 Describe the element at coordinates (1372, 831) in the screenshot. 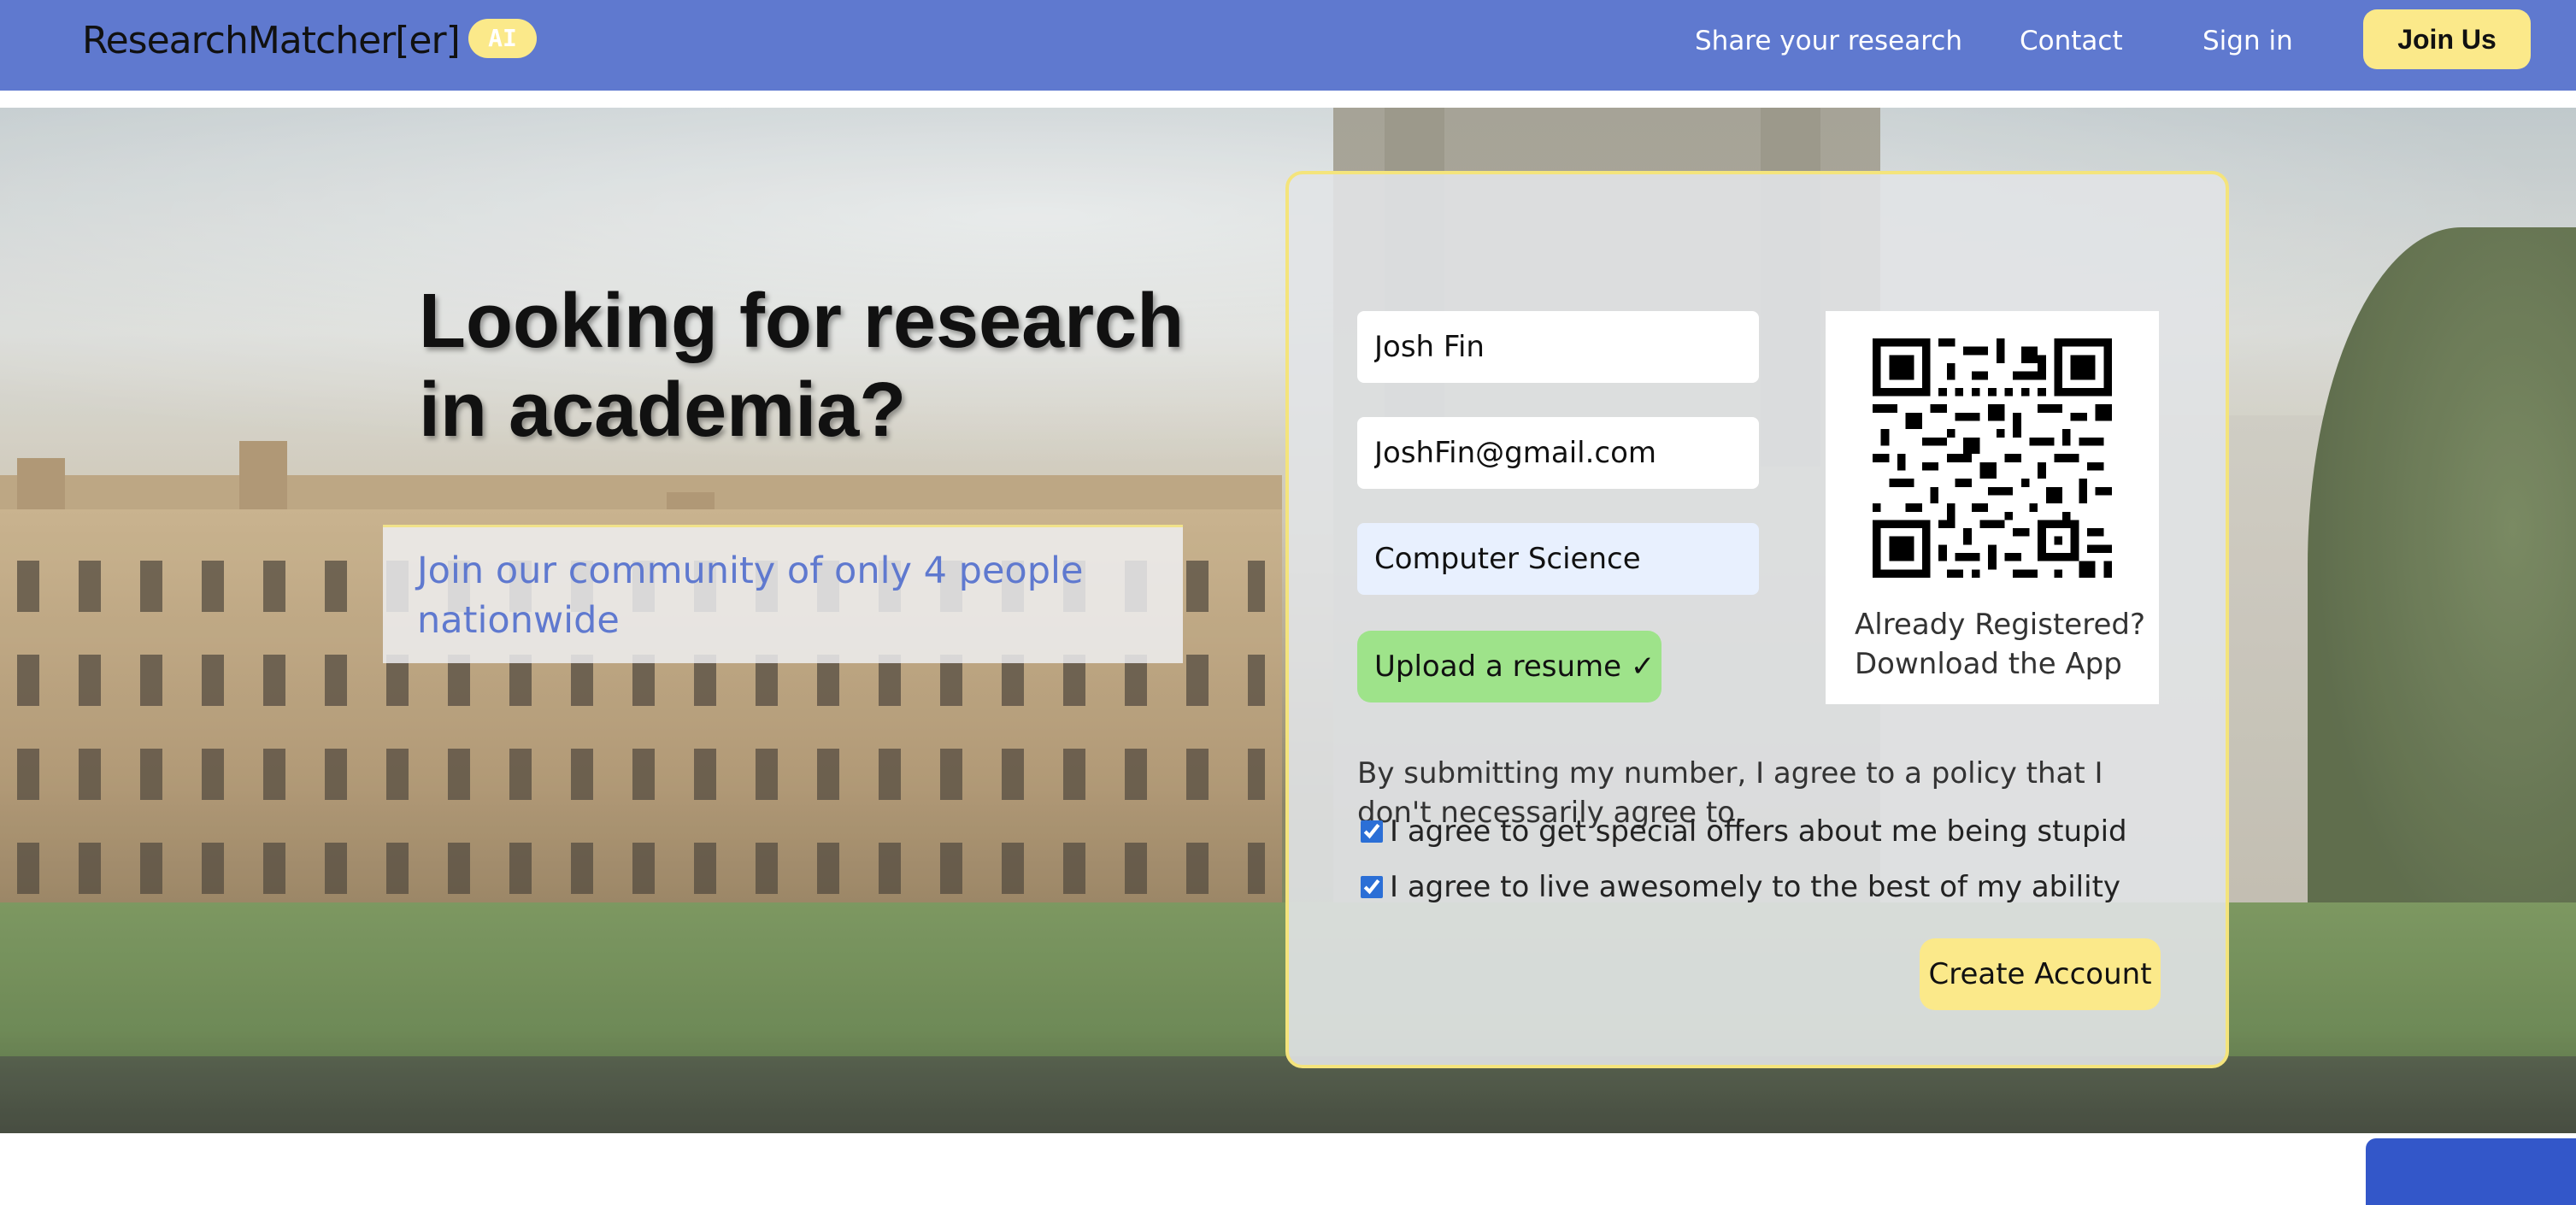

I see `offers-checkbox` at that location.